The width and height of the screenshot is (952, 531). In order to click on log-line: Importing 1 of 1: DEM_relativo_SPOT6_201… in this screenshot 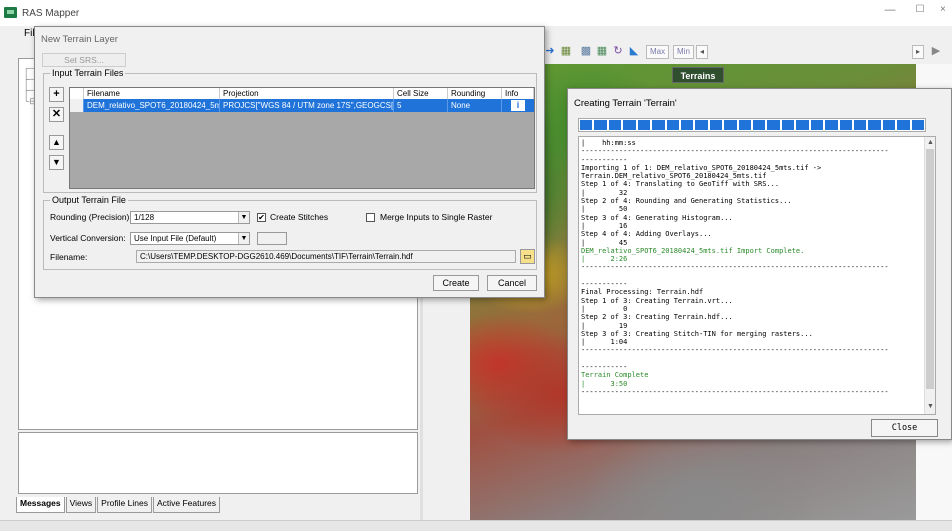, I will do `click(701, 167)`.